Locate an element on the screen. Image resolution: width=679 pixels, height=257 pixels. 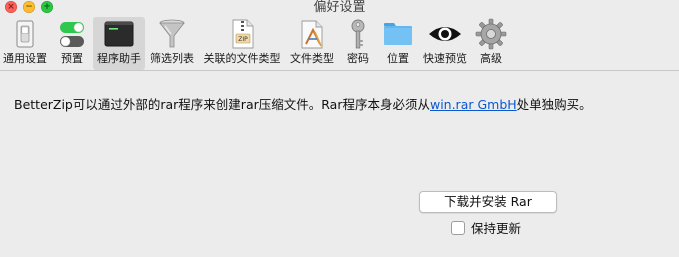
tab-advanced-label: 高级 is located at coordinates (491, 58).